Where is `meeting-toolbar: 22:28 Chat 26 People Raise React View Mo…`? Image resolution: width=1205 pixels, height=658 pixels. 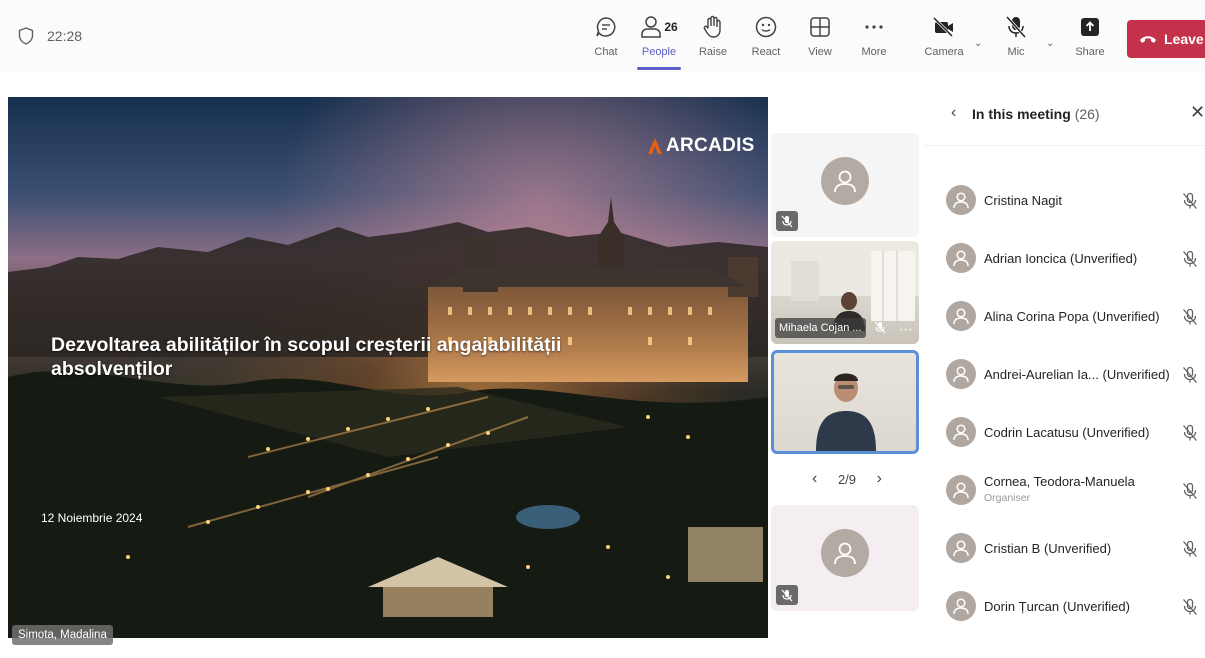 meeting-toolbar: 22:28 Chat 26 People Raise React View Mo… is located at coordinates (602, 36).